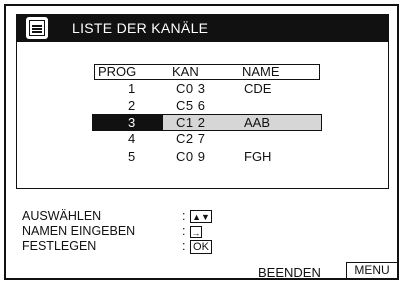 The height and width of the screenshot is (284, 407). Describe the element at coordinates (117, 71) in the screenshot. I see `column-header-prog: PROG` at that location.